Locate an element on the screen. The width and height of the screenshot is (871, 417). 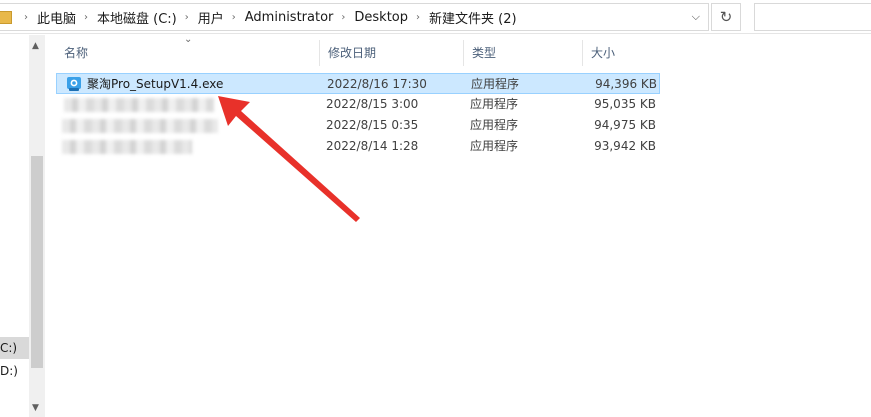
refresh-icon: ↻ is located at coordinates (726, 17).